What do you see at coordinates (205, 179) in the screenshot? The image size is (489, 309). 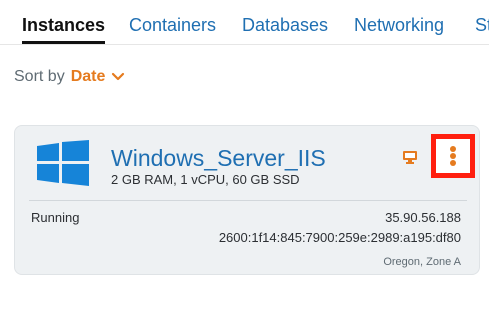 I see `instance-specs: 2 GB RAM, 1 vCPU, 60 GB SSD` at bounding box center [205, 179].